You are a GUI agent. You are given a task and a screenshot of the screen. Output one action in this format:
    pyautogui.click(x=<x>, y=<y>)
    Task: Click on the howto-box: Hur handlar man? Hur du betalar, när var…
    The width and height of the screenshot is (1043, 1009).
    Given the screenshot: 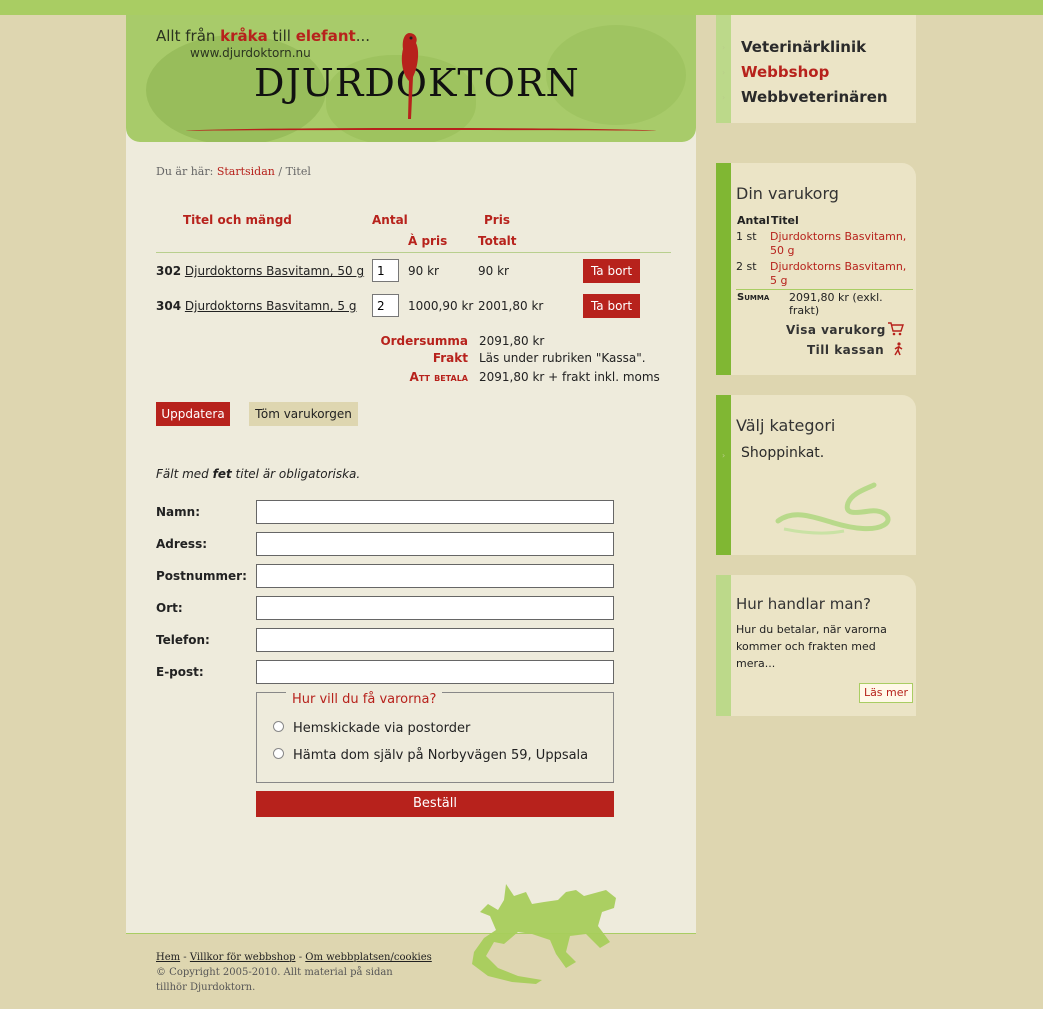 What is the action you would take?
    pyautogui.click(x=816, y=645)
    